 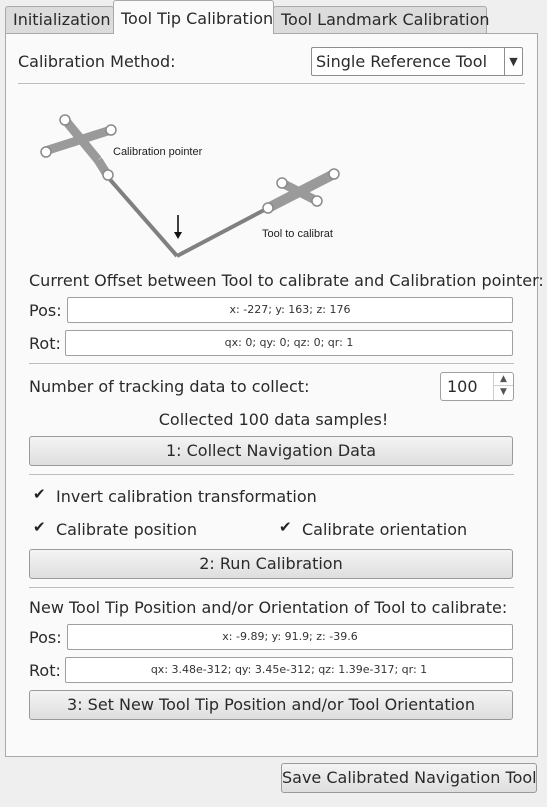 What do you see at coordinates (45, 670) in the screenshot?
I see `new-rot-label: Rot:` at bounding box center [45, 670].